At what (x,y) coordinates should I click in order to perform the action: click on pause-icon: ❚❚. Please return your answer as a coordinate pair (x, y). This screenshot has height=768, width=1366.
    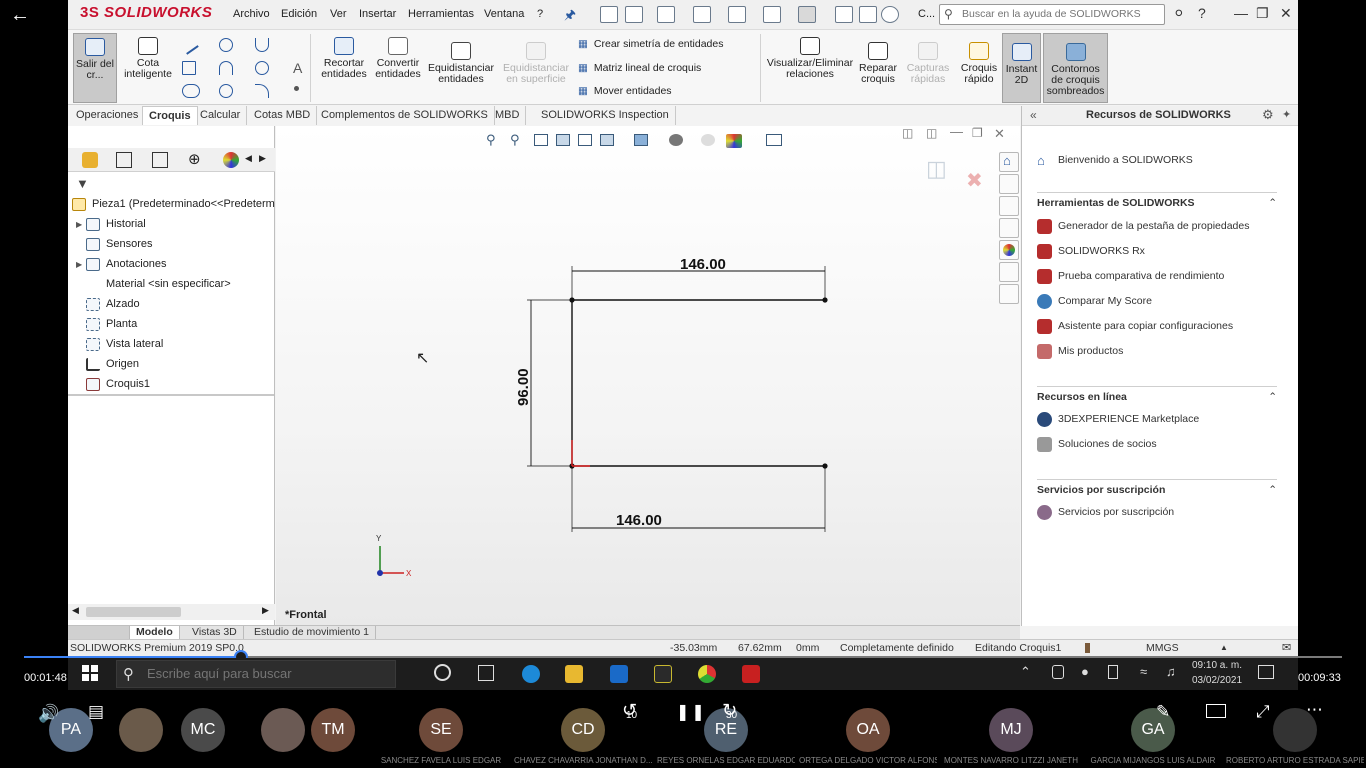
    Looking at the image, I should click on (691, 712).